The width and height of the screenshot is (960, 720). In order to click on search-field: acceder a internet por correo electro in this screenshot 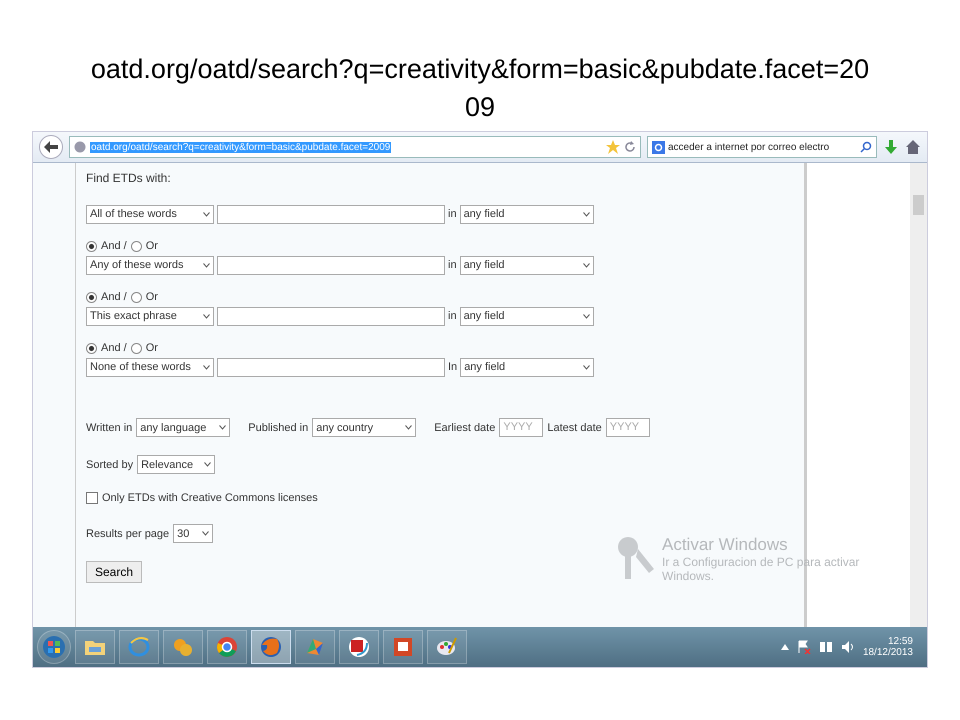, I will do `click(762, 147)`.